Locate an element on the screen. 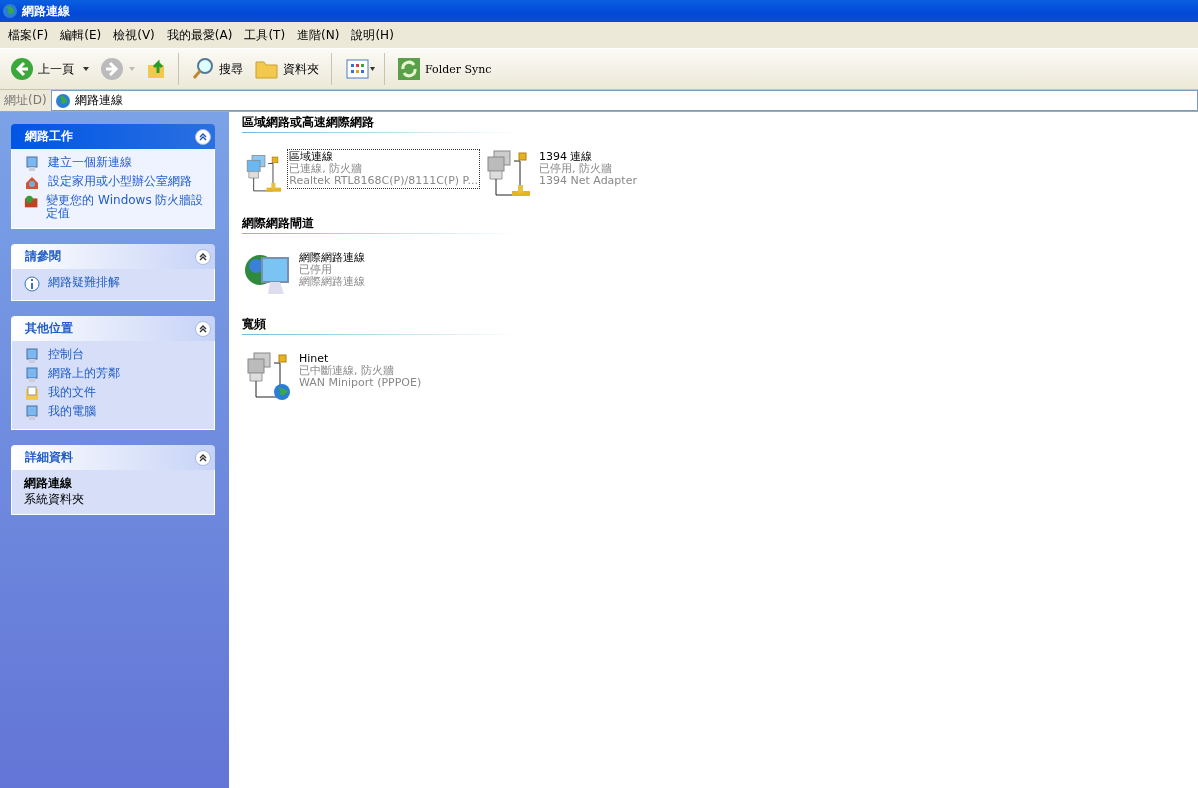  menu-item: 檢視(V) is located at coordinates (134, 35).